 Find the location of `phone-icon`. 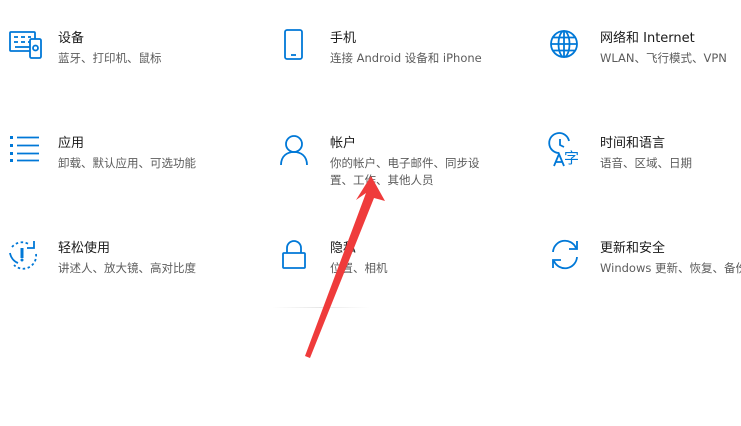

phone-icon is located at coordinates (301, 50).